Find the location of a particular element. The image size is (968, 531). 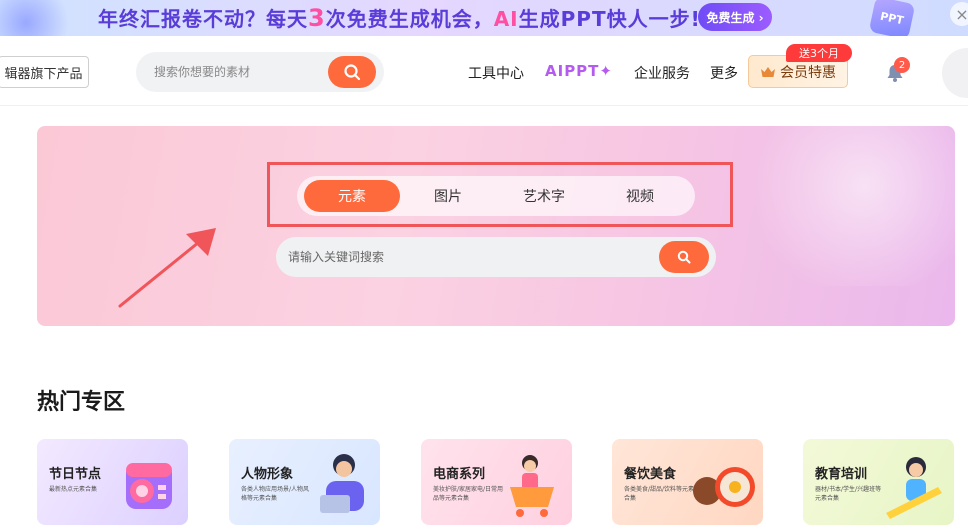

avatar is located at coordinates (955, 73).